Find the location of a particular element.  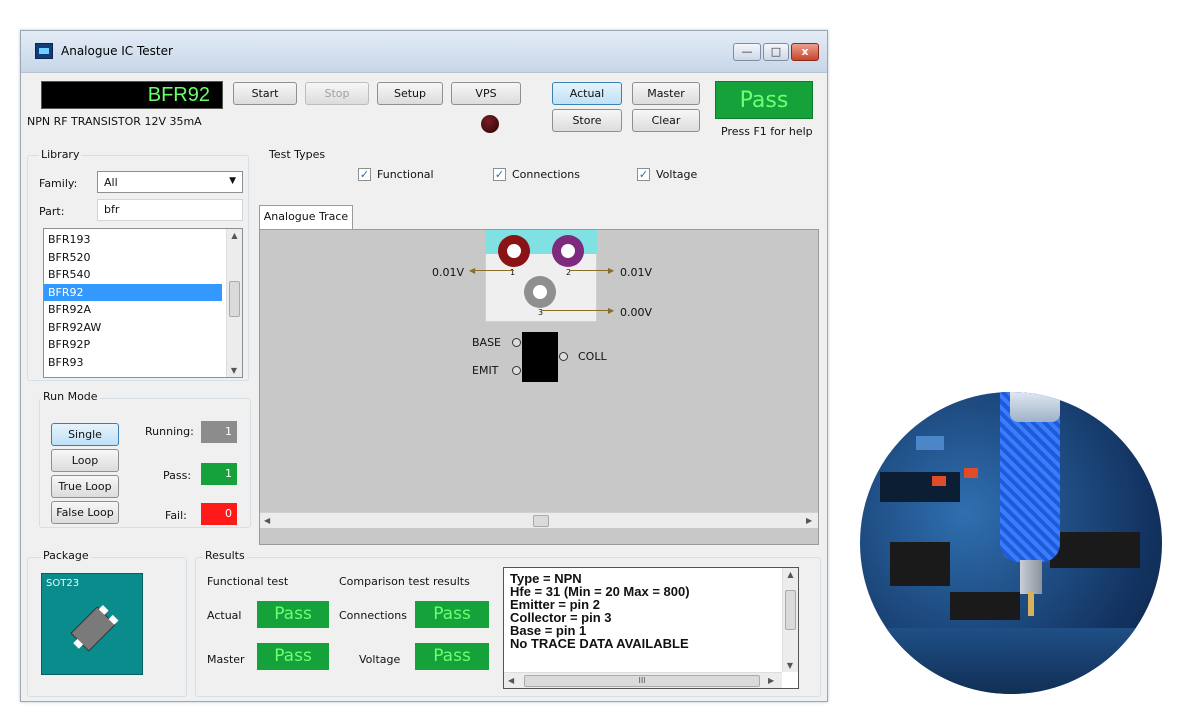

device-display: BFR92 is located at coordinates (132, 95).